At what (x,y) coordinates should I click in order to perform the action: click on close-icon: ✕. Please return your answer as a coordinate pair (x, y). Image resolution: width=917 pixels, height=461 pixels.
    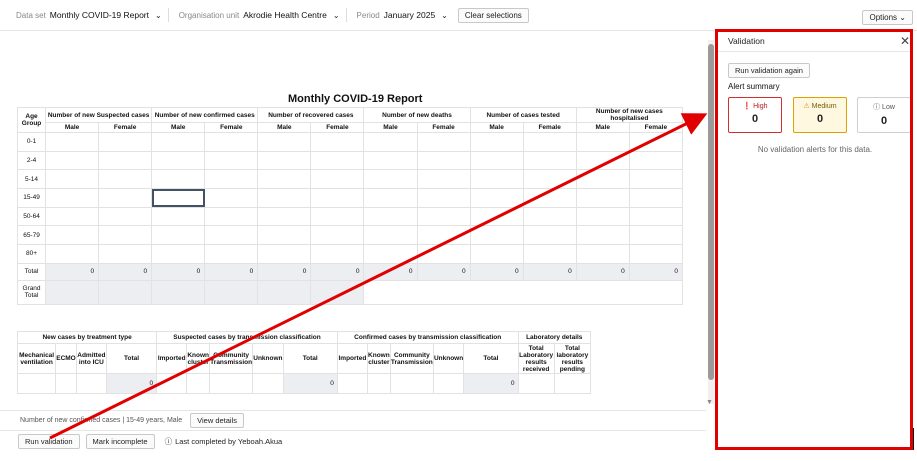
    Looking at the image, I should click on (905, 41).